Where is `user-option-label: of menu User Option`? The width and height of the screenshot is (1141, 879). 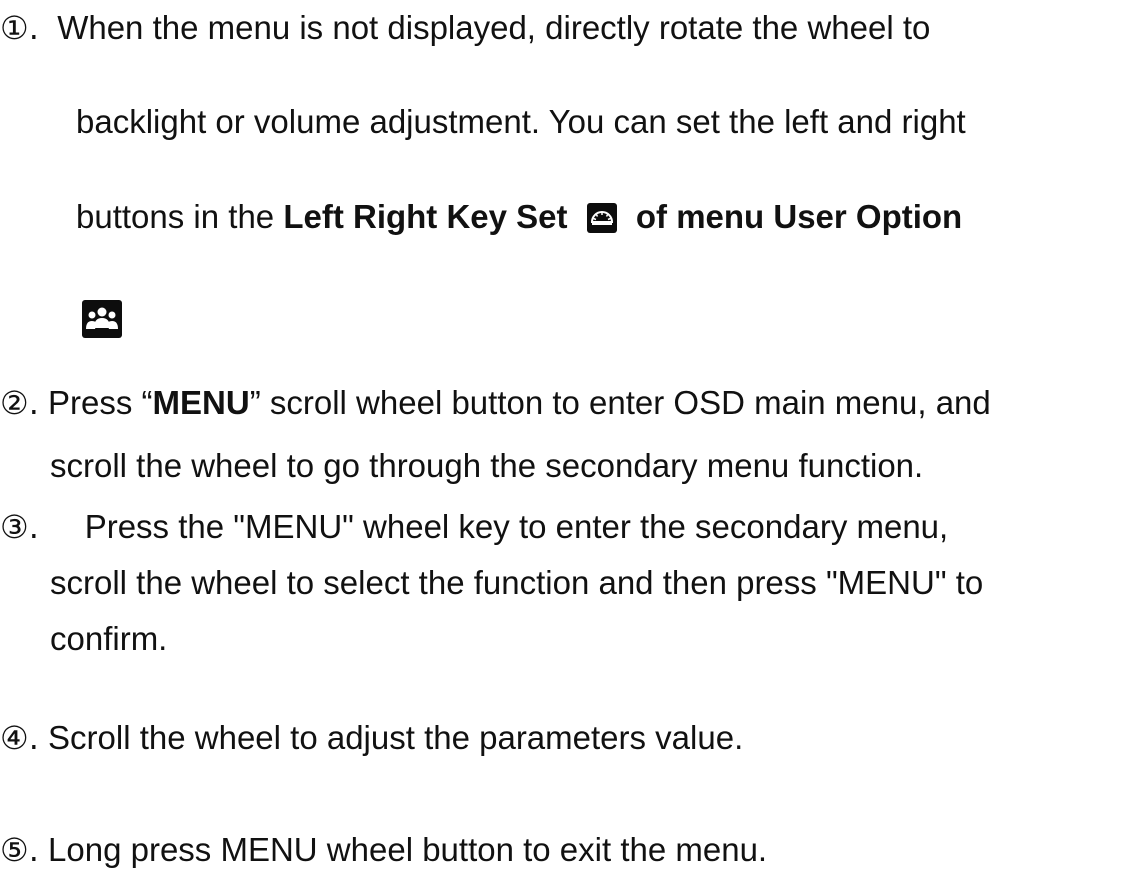
user-option-label: of menu User Option is located at coordinates (799, 216).